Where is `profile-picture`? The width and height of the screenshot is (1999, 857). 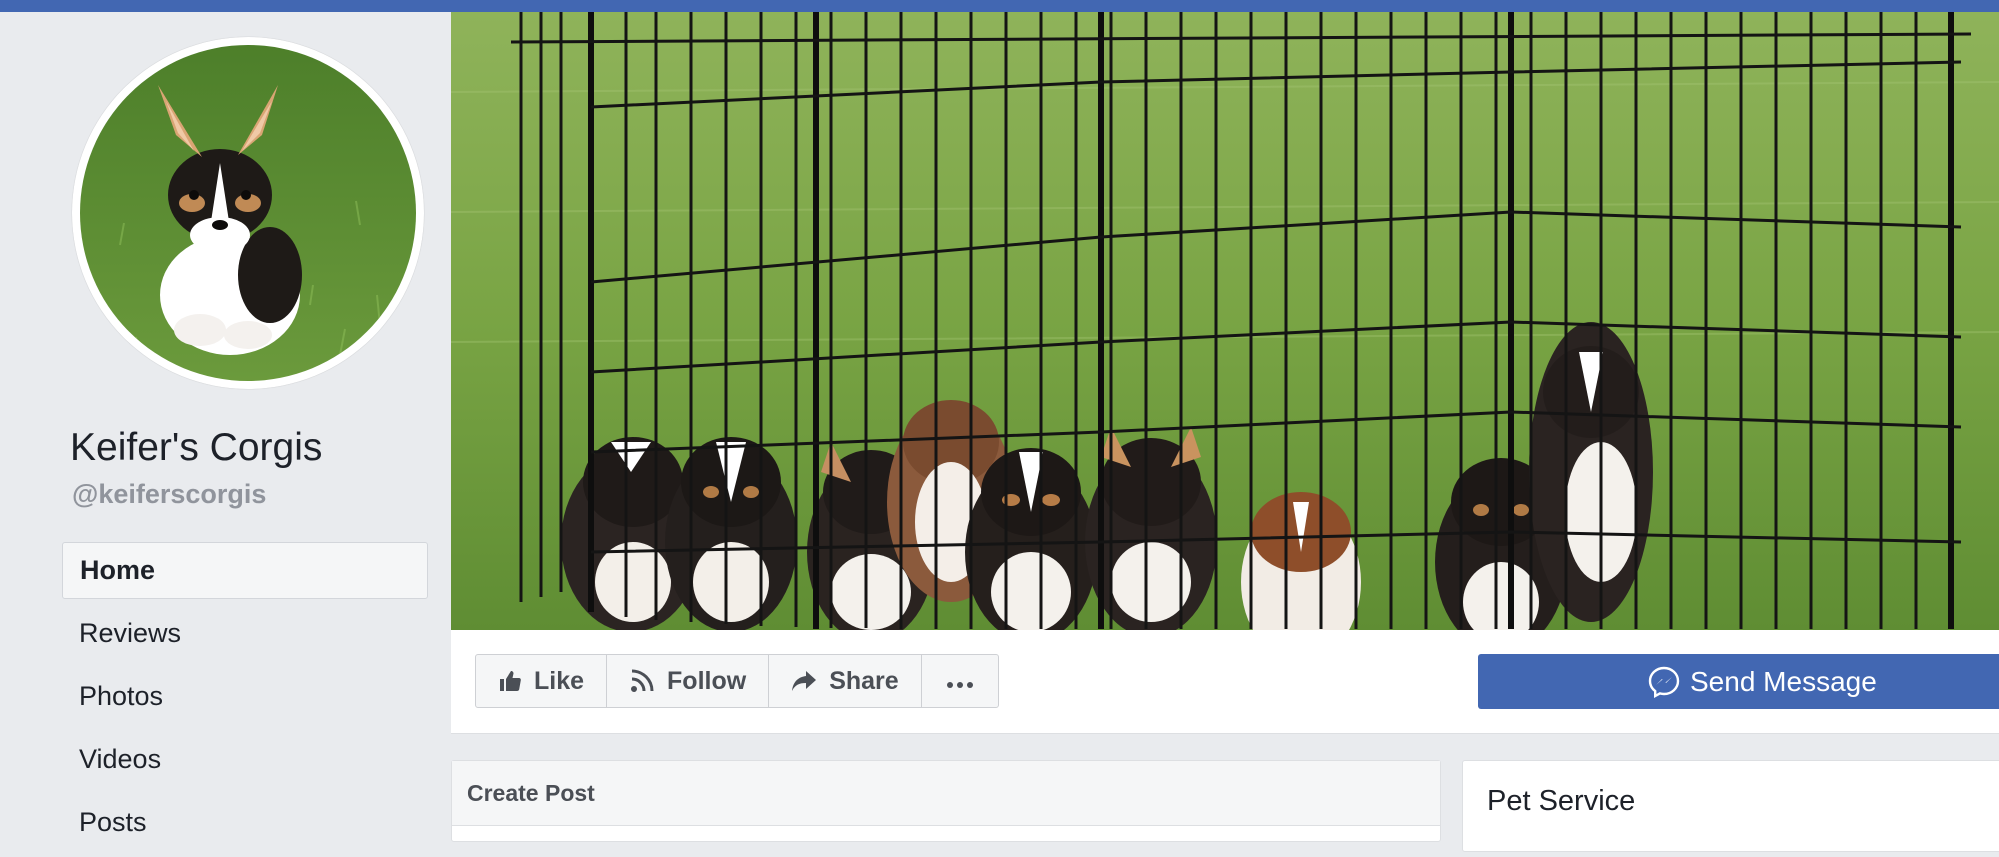
profile-picture is located at coordinates (248, 213).